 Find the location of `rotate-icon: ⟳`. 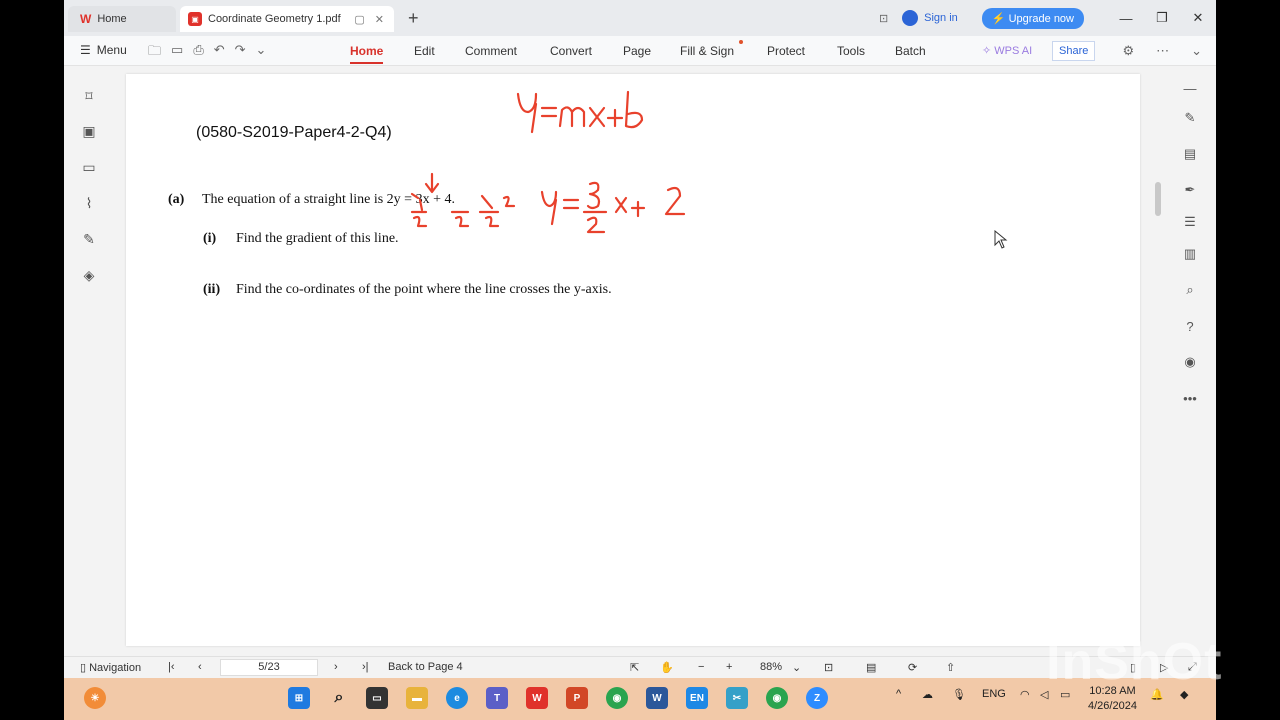

rotate-icon: ⟳ is located at coordinates (912, 667).